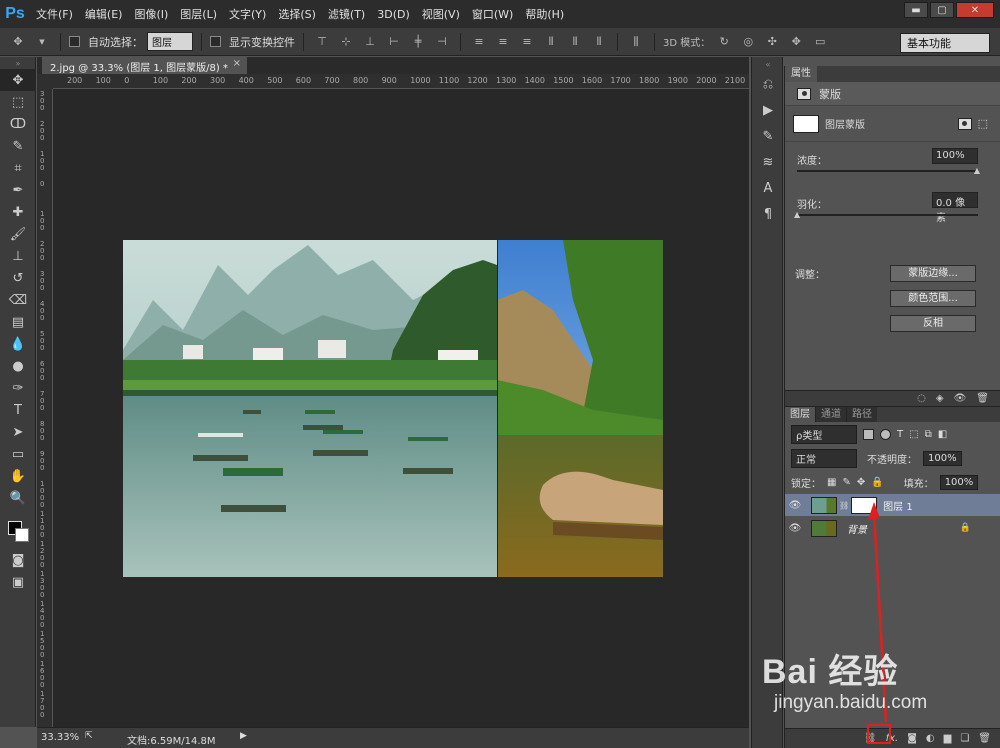  Describe the element at coordinates (796, 42) in the screenshot. I see `3d-slide-icon: ✥` at that location.